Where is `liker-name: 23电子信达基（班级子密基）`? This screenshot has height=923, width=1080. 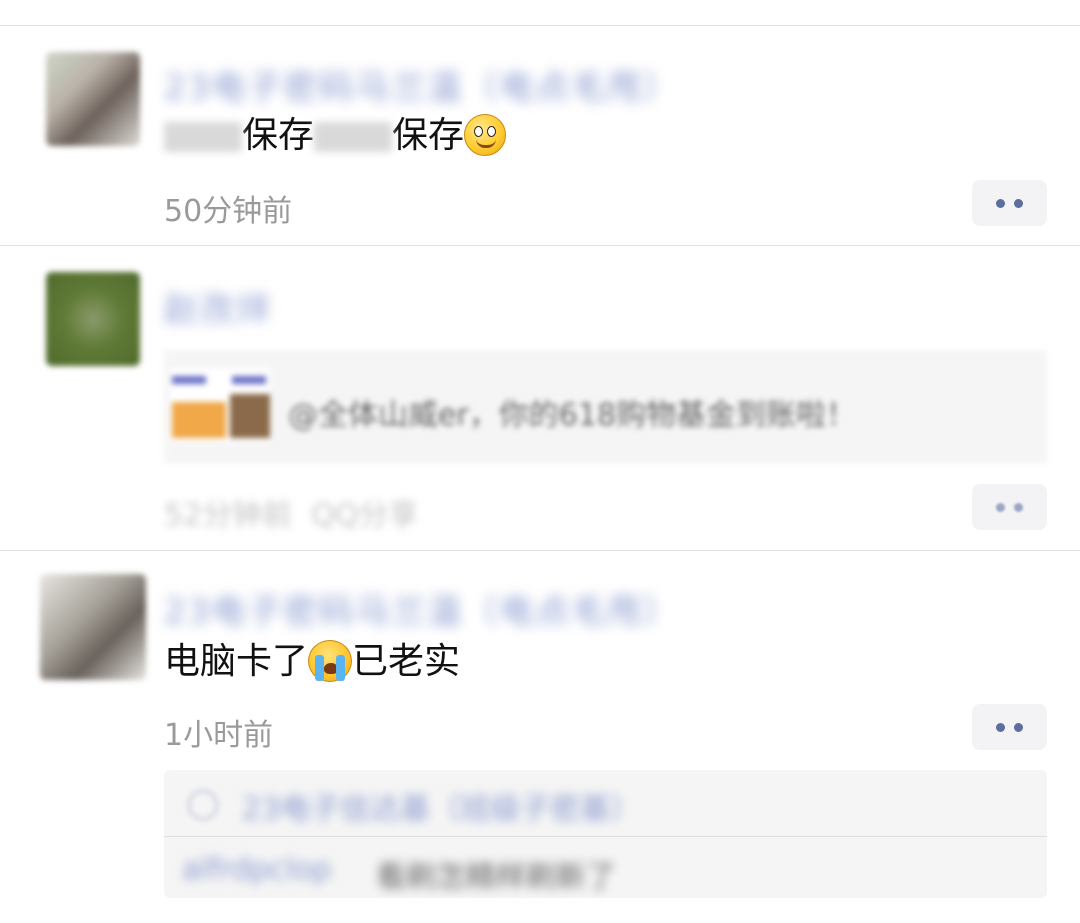
liker-name: 23电子信达基（班级子密基） is located at coordinates (441, 806).